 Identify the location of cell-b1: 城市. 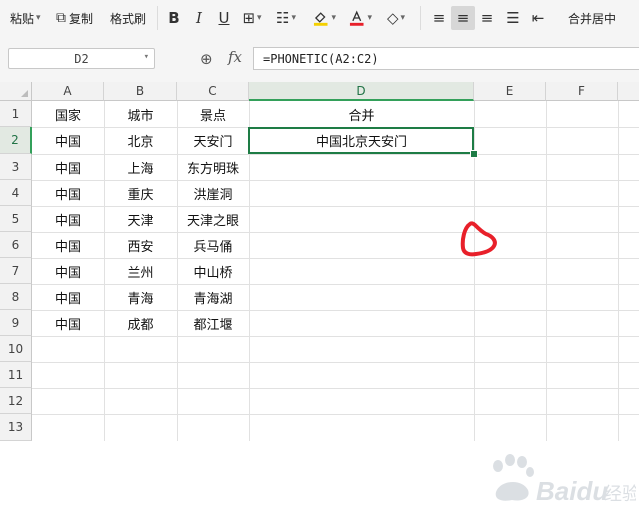
(140, 114).